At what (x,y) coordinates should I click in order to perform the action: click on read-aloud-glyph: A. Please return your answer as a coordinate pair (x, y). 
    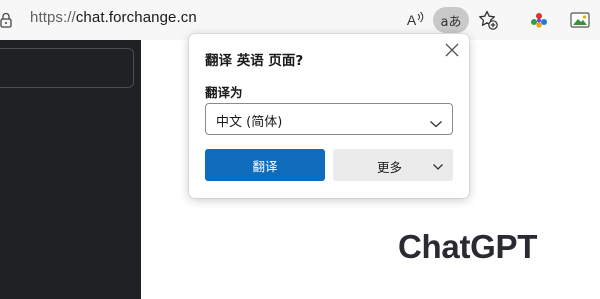
    Looking at the image, I should click on (411, 20).